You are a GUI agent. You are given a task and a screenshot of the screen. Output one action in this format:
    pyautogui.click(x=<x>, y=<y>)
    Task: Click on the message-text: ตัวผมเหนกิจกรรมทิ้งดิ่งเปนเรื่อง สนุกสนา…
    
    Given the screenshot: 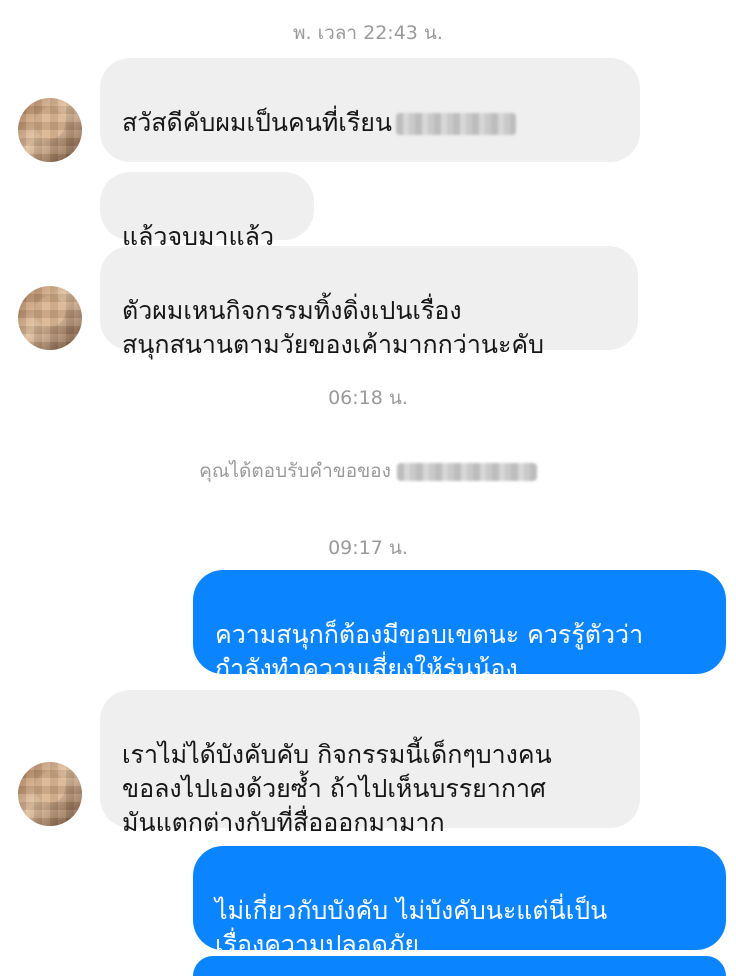 What is the action you would take?
    pyautogui.click(x=333, y=327)
    